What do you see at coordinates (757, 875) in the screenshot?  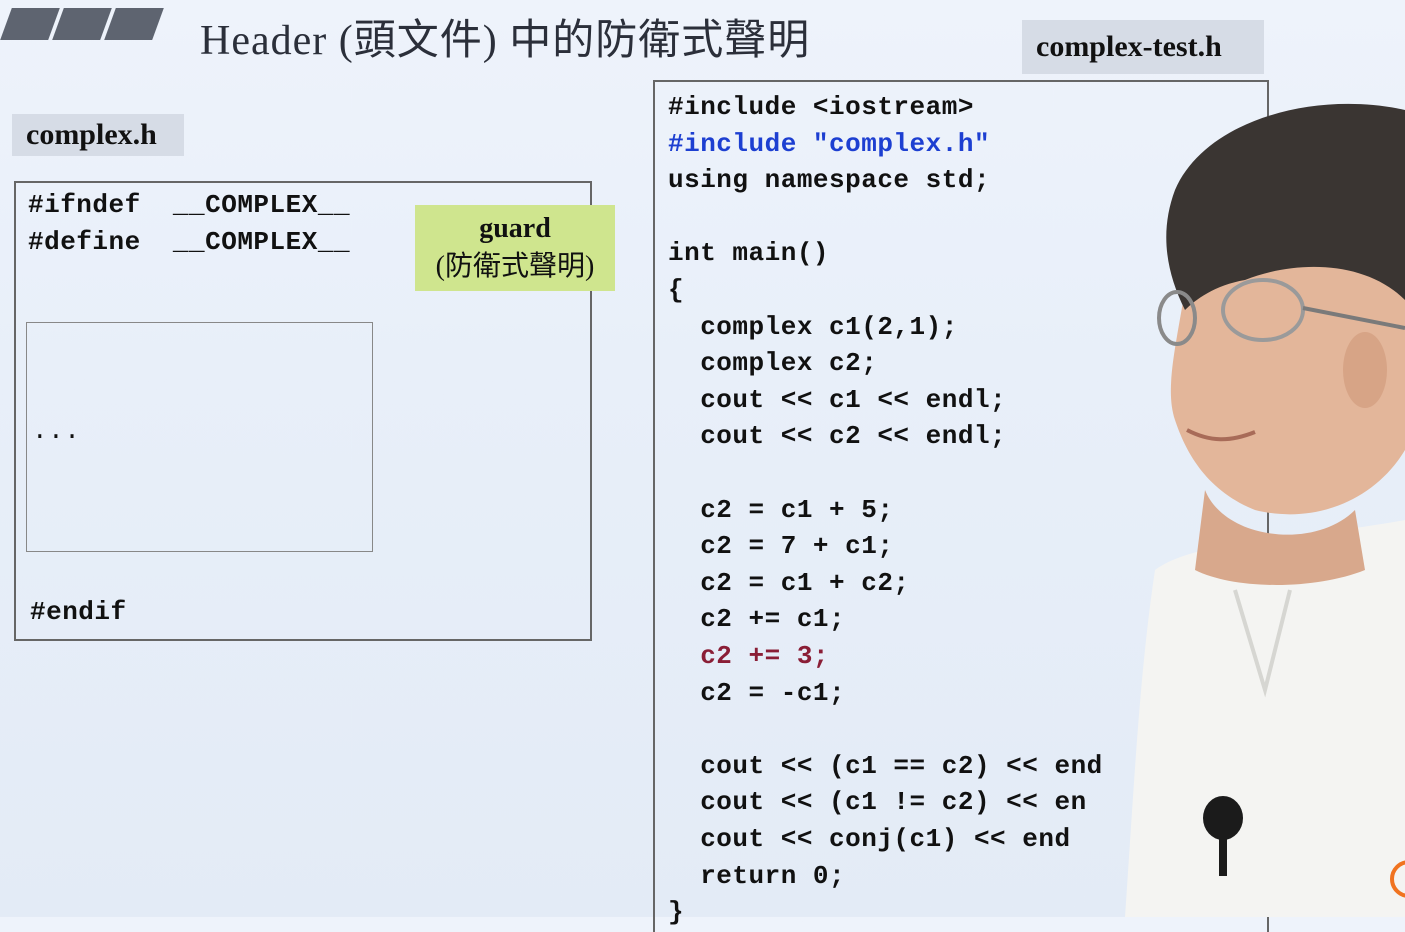 I see `code-line: return 0;` at bounding box center [757, 875].